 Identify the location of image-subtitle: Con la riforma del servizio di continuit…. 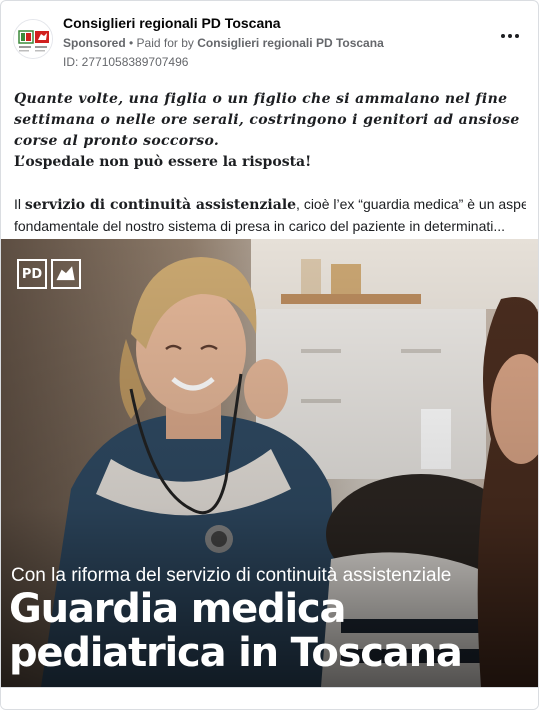
(231, 575).